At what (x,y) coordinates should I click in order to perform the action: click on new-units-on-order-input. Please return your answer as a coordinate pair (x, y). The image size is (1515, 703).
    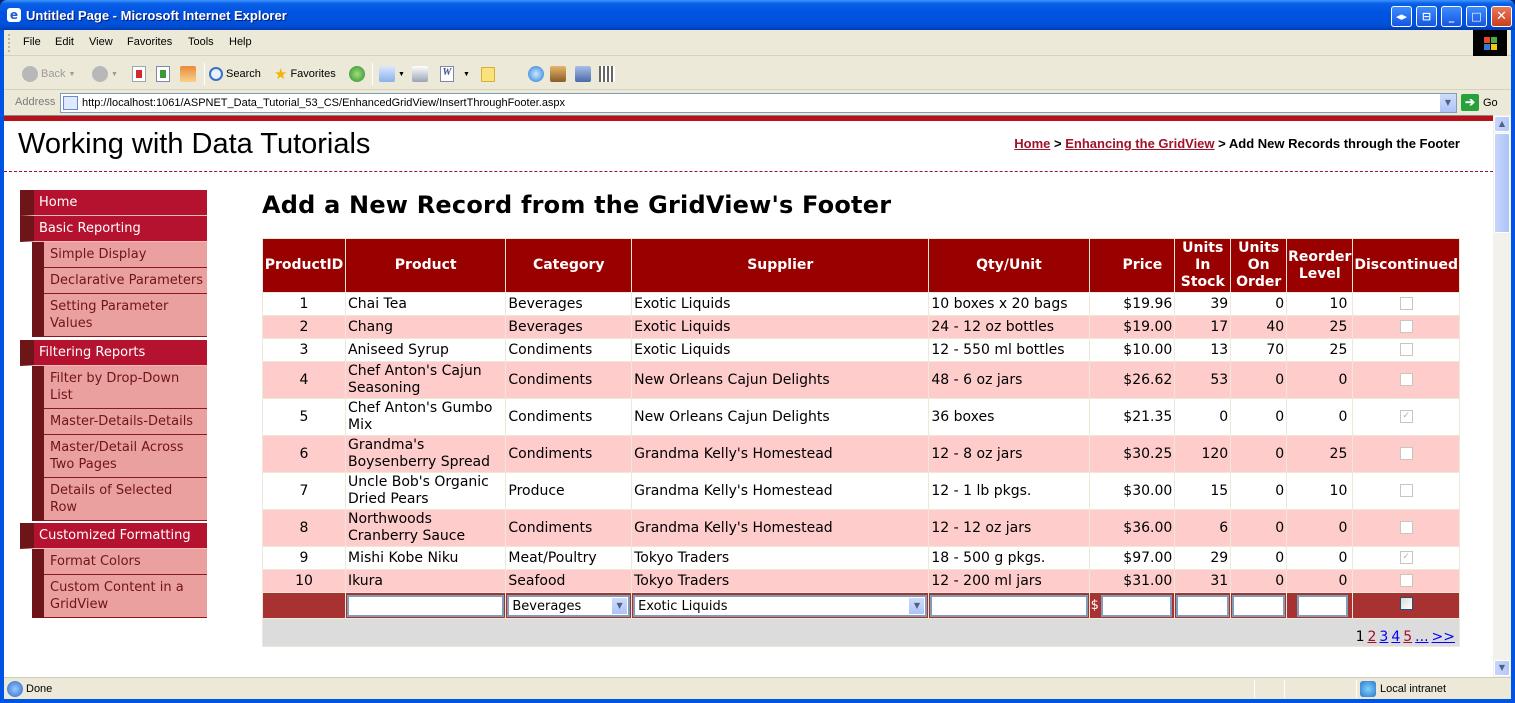
    Looking at the image, I should click on (1259, 605).